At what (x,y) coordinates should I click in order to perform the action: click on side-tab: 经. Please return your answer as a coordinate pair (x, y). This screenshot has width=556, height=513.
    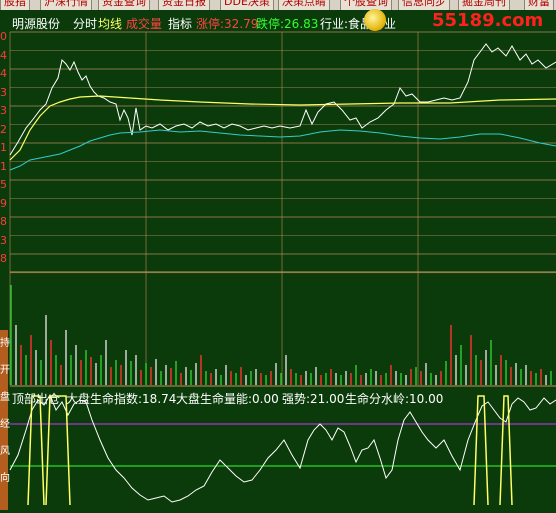
    Looking at the image, I should click on (5, 422).